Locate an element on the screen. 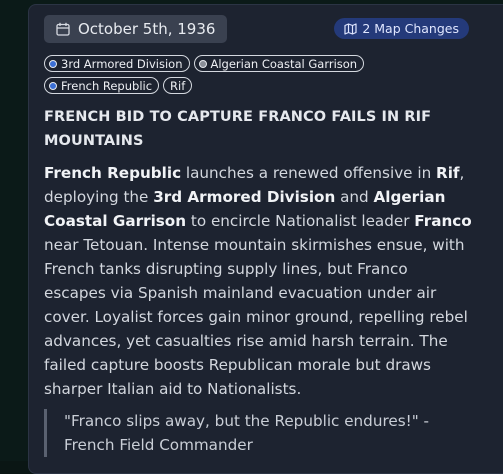 This screenshot has width=503, height=474. tag-french-republic: French Republic is located at coordinates (102, 85).